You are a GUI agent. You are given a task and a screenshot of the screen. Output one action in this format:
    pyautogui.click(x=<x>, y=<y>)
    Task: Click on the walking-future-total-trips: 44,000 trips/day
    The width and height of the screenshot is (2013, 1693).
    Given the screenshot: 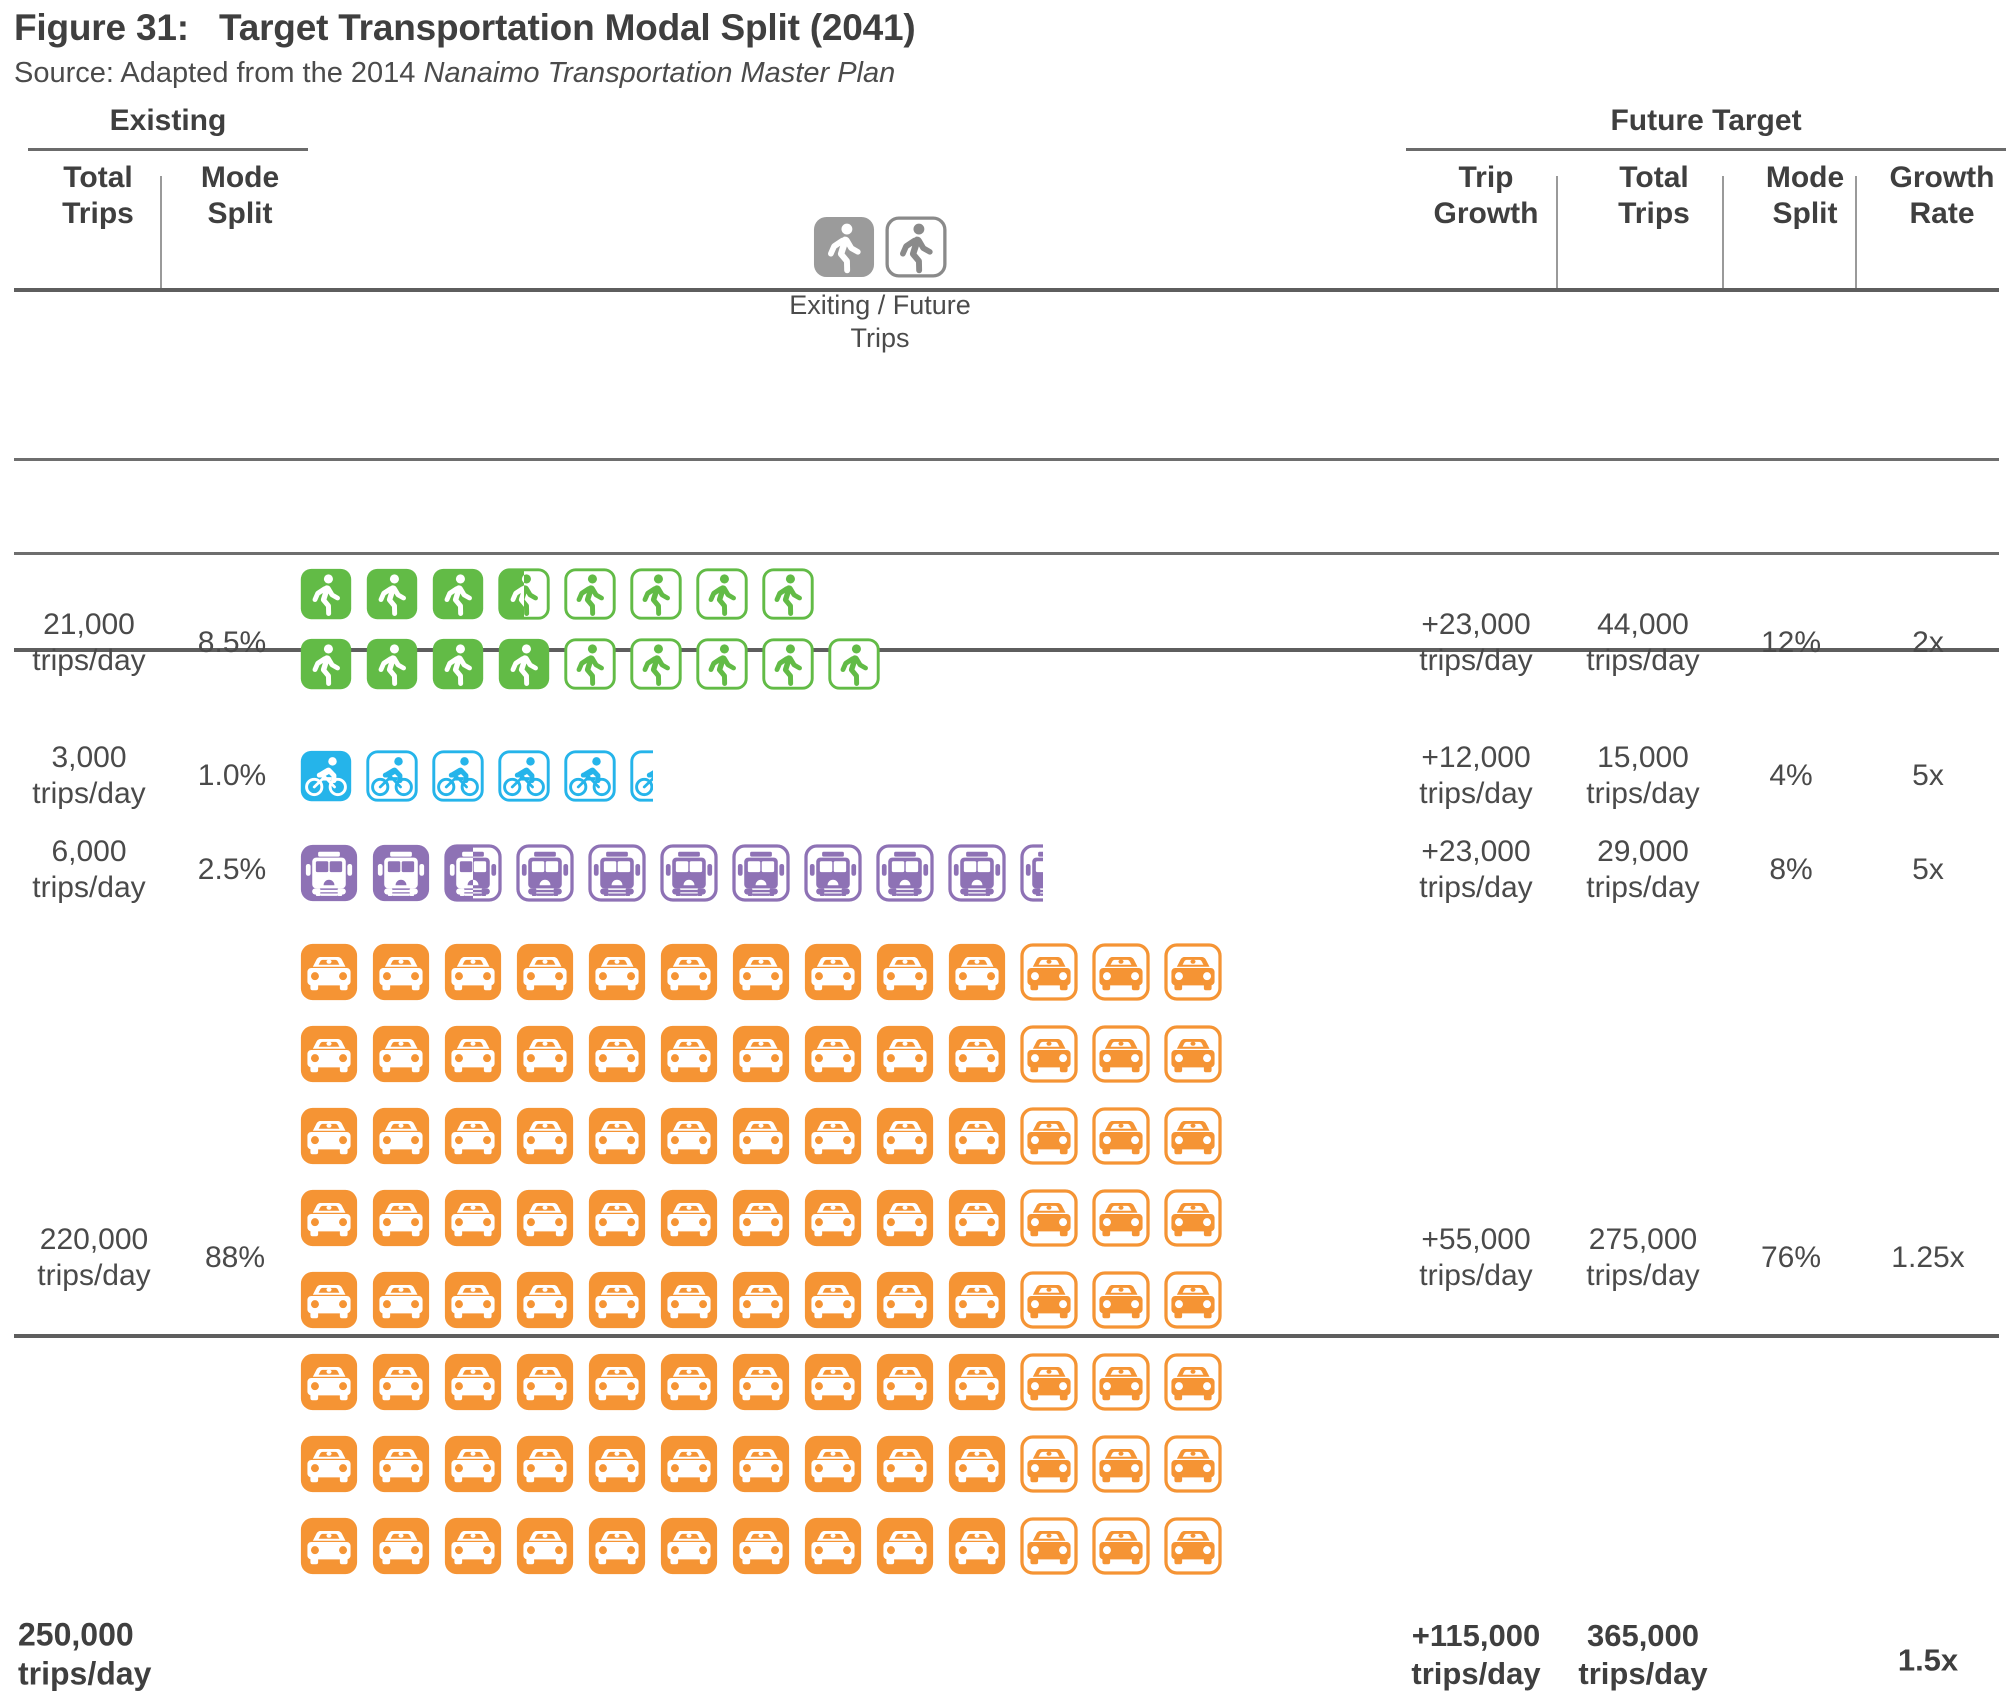 What is the action you would take?
    pyautogui.click(x=1643, y=643)
    